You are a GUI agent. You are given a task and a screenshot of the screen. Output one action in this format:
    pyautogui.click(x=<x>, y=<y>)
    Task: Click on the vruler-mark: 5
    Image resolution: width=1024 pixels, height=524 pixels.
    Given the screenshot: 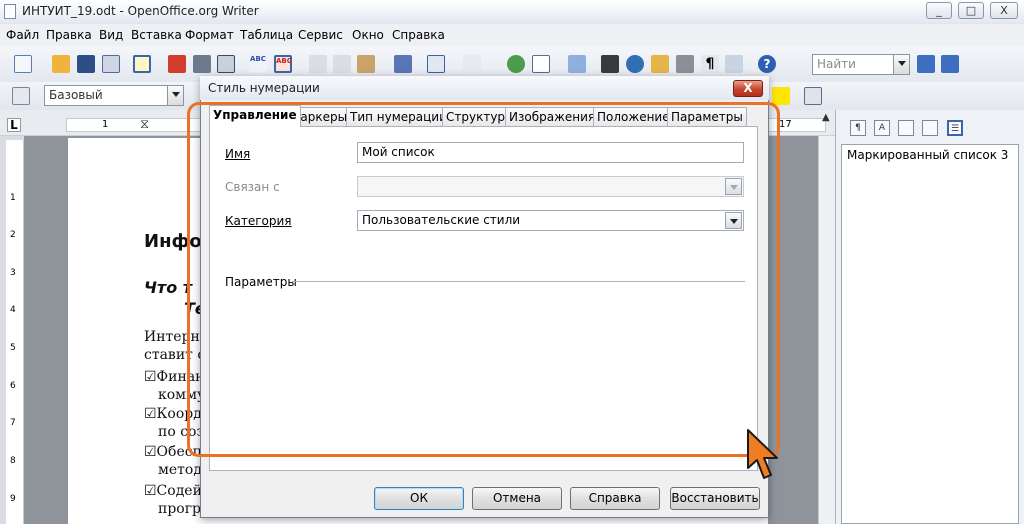 What is the action you would take?
    pyautogui.click(x=13, y=348)
    